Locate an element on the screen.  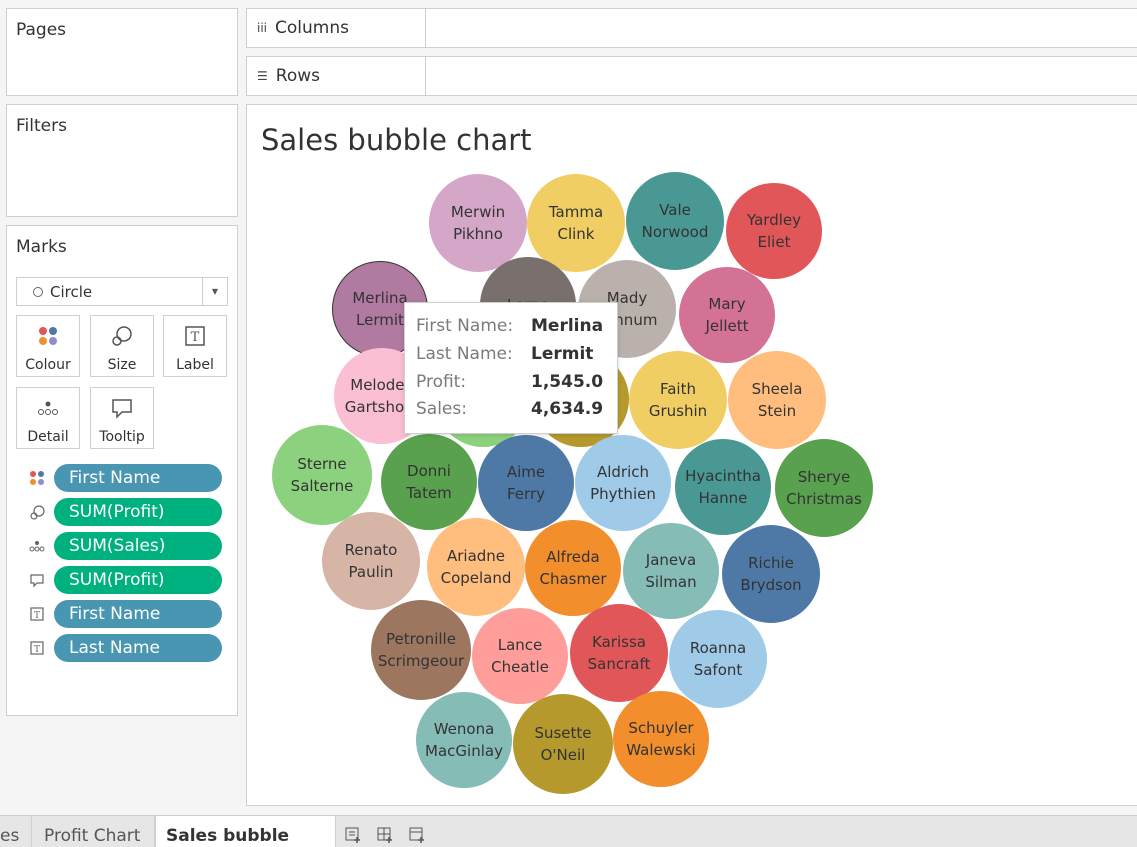
bubble-label: Merwin Pikhno is located at coordinates (478, 223).